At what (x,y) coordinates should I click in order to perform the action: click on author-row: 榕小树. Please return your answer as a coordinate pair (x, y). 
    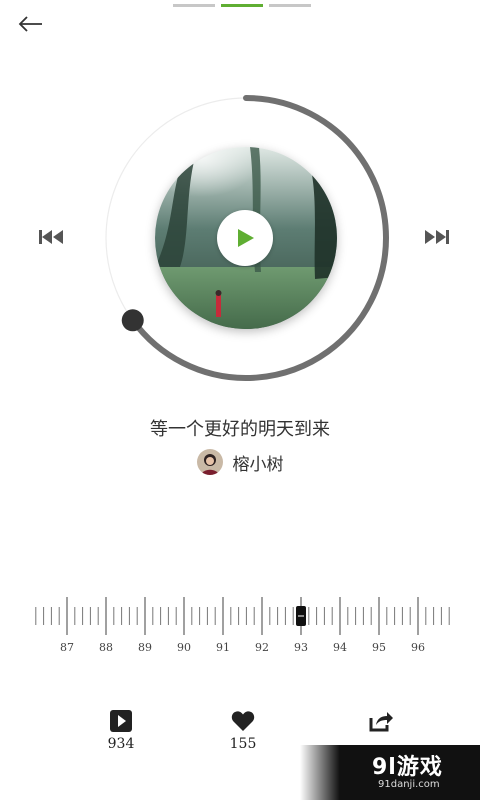
    Looking at the image, I should click on (240, 462).